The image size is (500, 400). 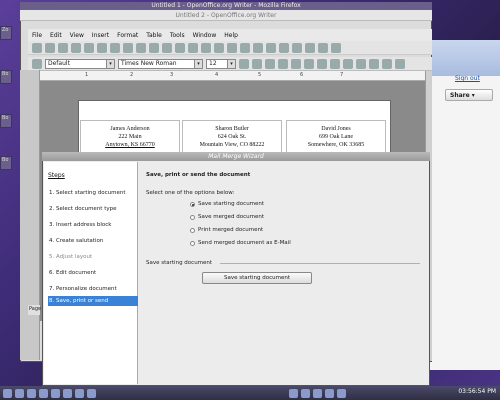 What do you see at coordinates (167, 47) in the screenshot?
I see `cut-icon` at bounding box center [167, 47].